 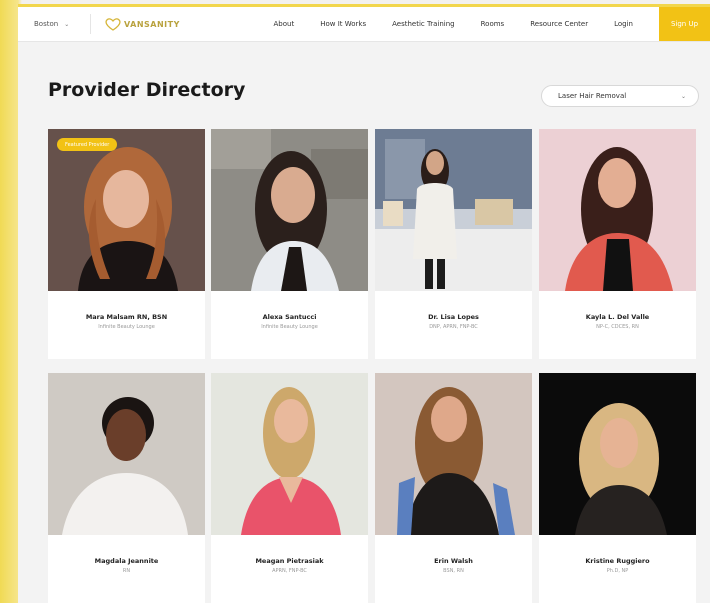 What do you see at coordinates (617, 317) in the screenshot?
I see `provider-name: Kayla L. Del Valle` at bounding box center [617, 317].